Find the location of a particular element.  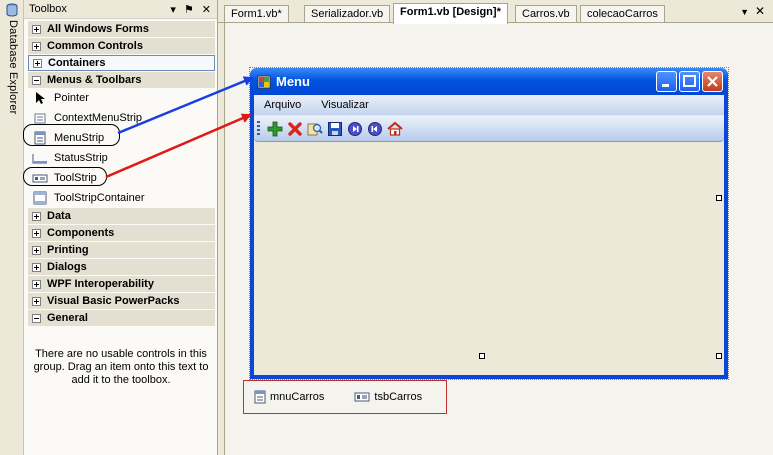

home-icon is located at coordinates (395, 128).